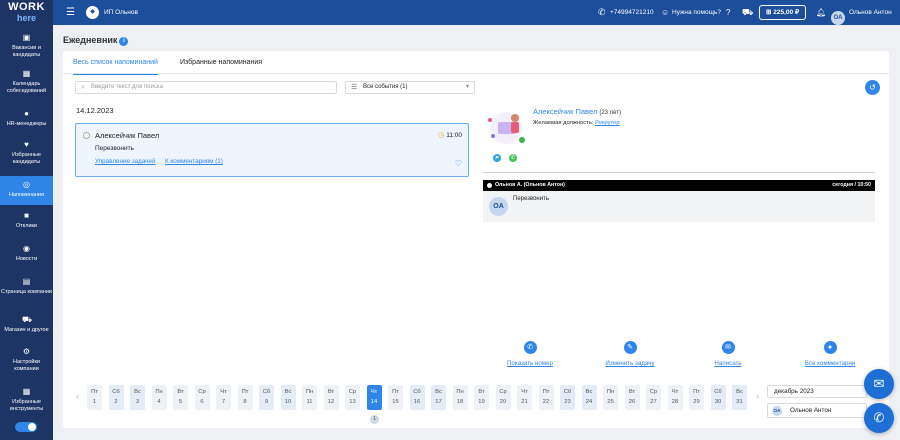 The image size is (900, 440). Describe the element at coordinates (26, 153) in the screenshot. I see `sidebar-item-favorites: ♥ Избранные кандидаты` at that location.